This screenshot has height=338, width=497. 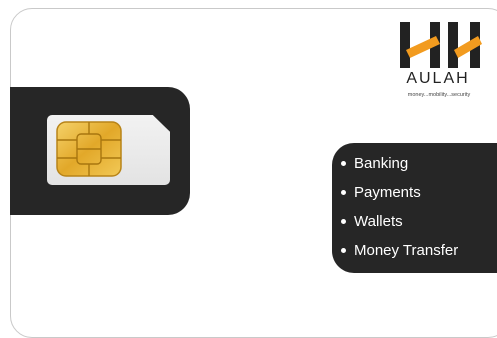 I want to click on brand-name: AULAH, so click(x=438, y=78).